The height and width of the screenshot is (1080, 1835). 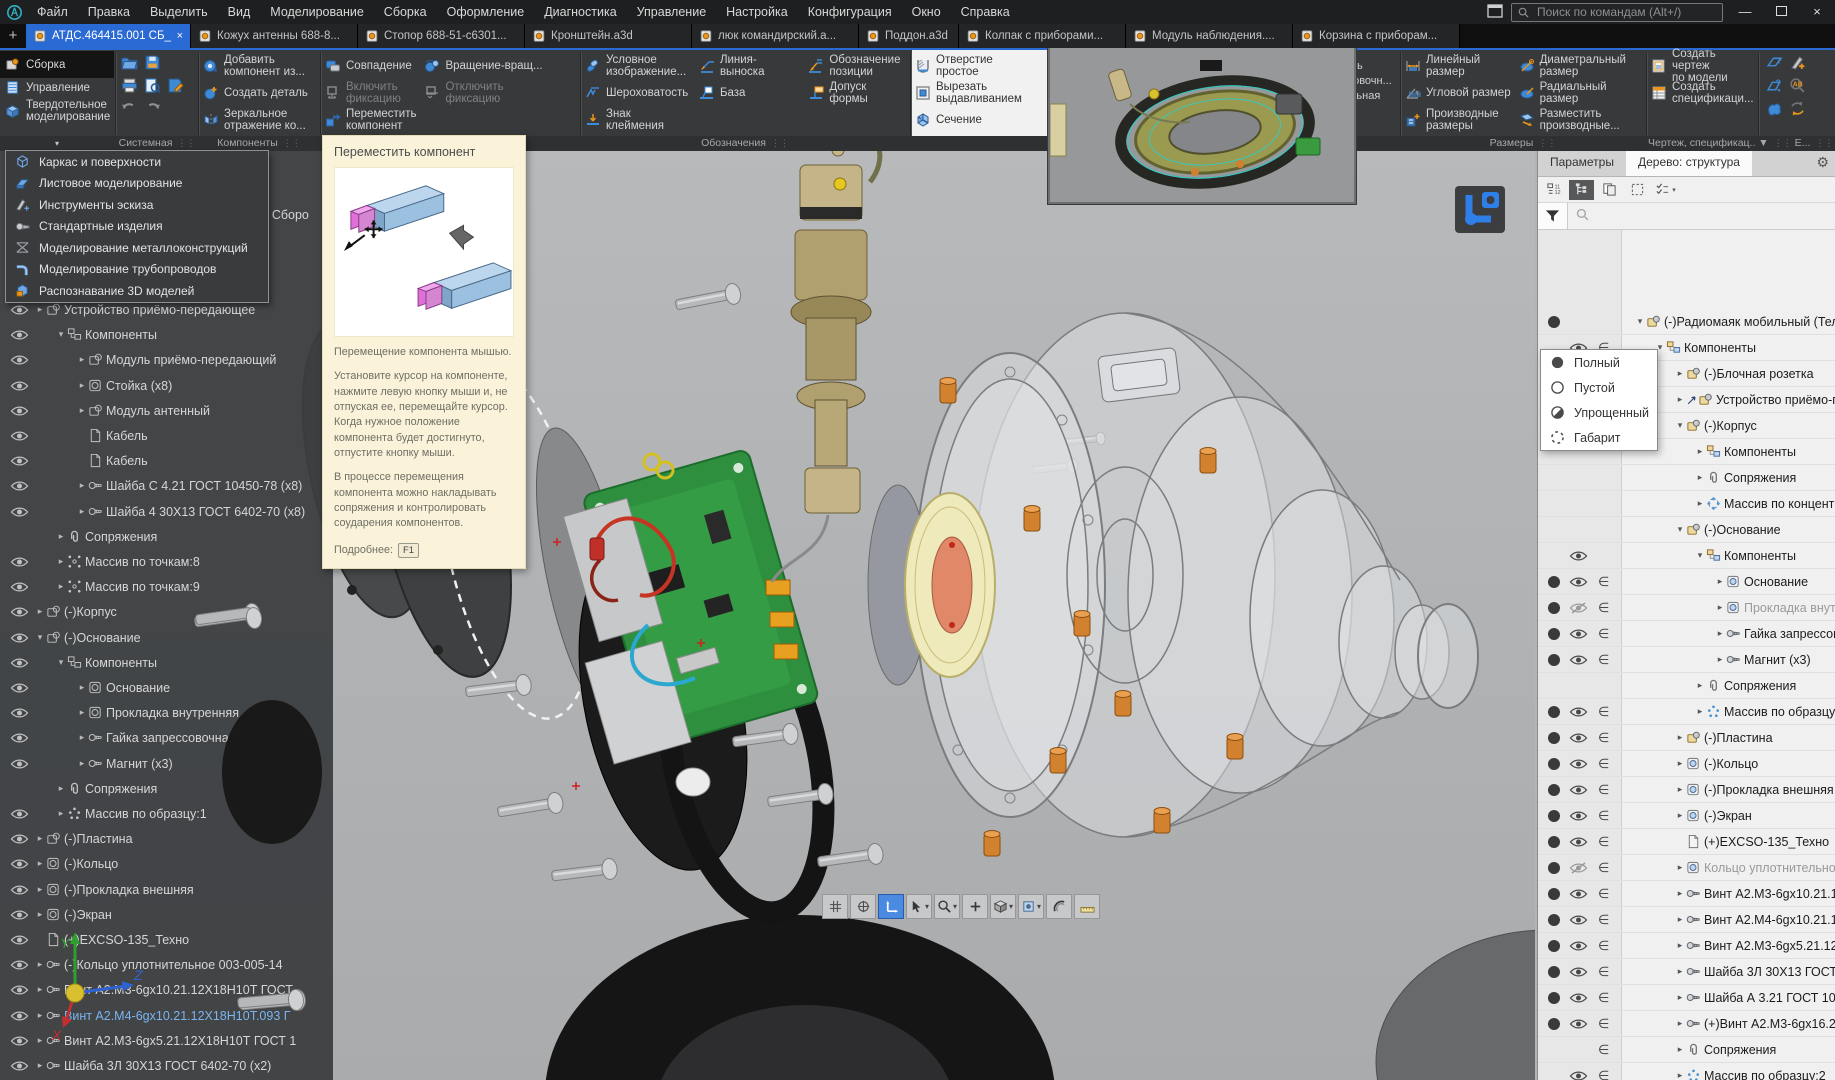 What do you see at coordinates (180, 36) in the screenshot?
I see `tab-close-icon: ×` at bounding box center [180, 36].